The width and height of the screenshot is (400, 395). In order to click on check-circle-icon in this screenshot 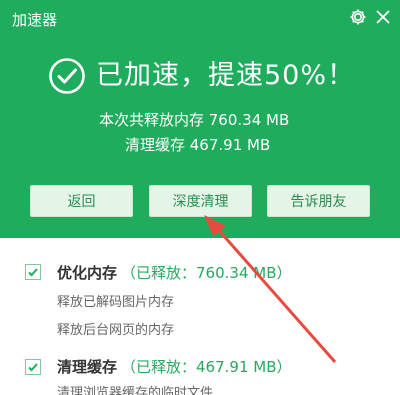, I will do `click(67, 76)`.